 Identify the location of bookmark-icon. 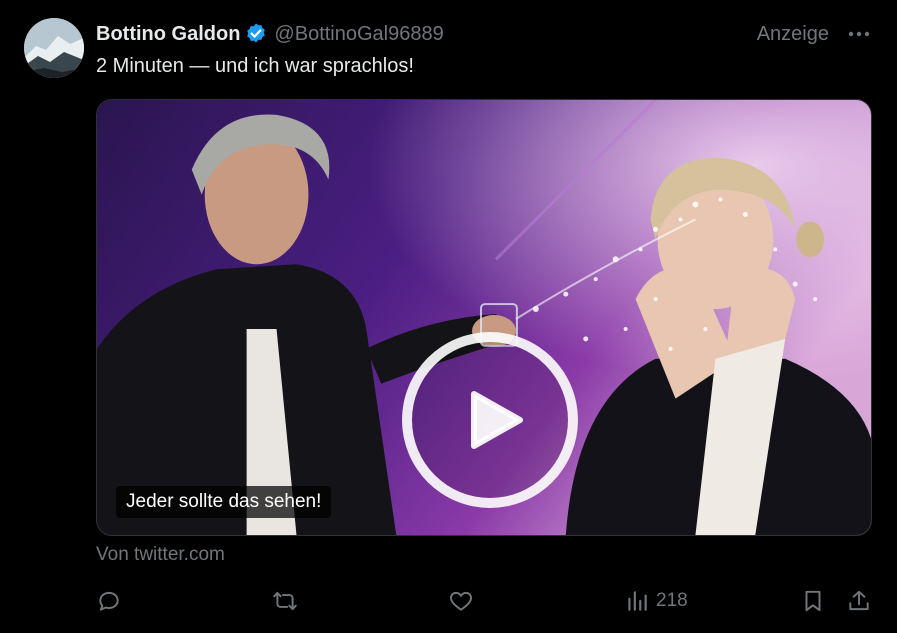
(813, 601).